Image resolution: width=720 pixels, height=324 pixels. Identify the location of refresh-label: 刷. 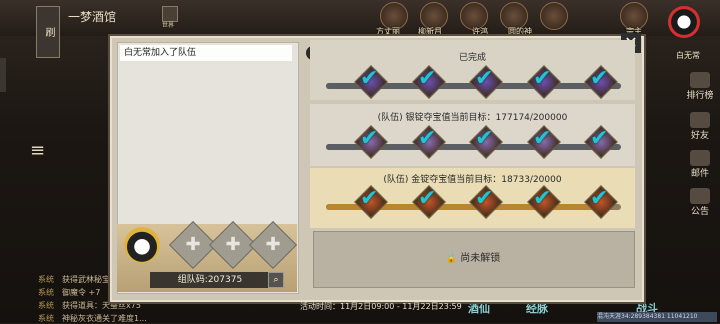
(48, 32).